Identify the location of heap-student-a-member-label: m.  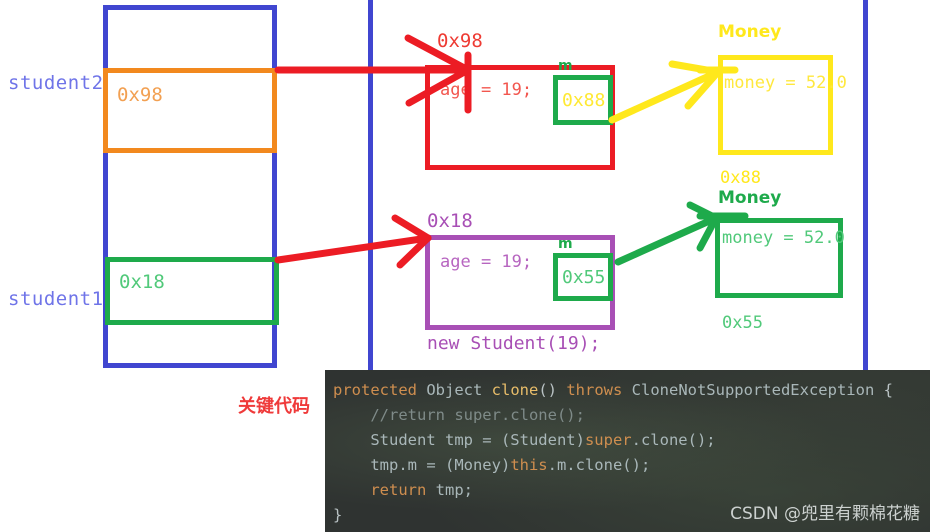
(565, 66).